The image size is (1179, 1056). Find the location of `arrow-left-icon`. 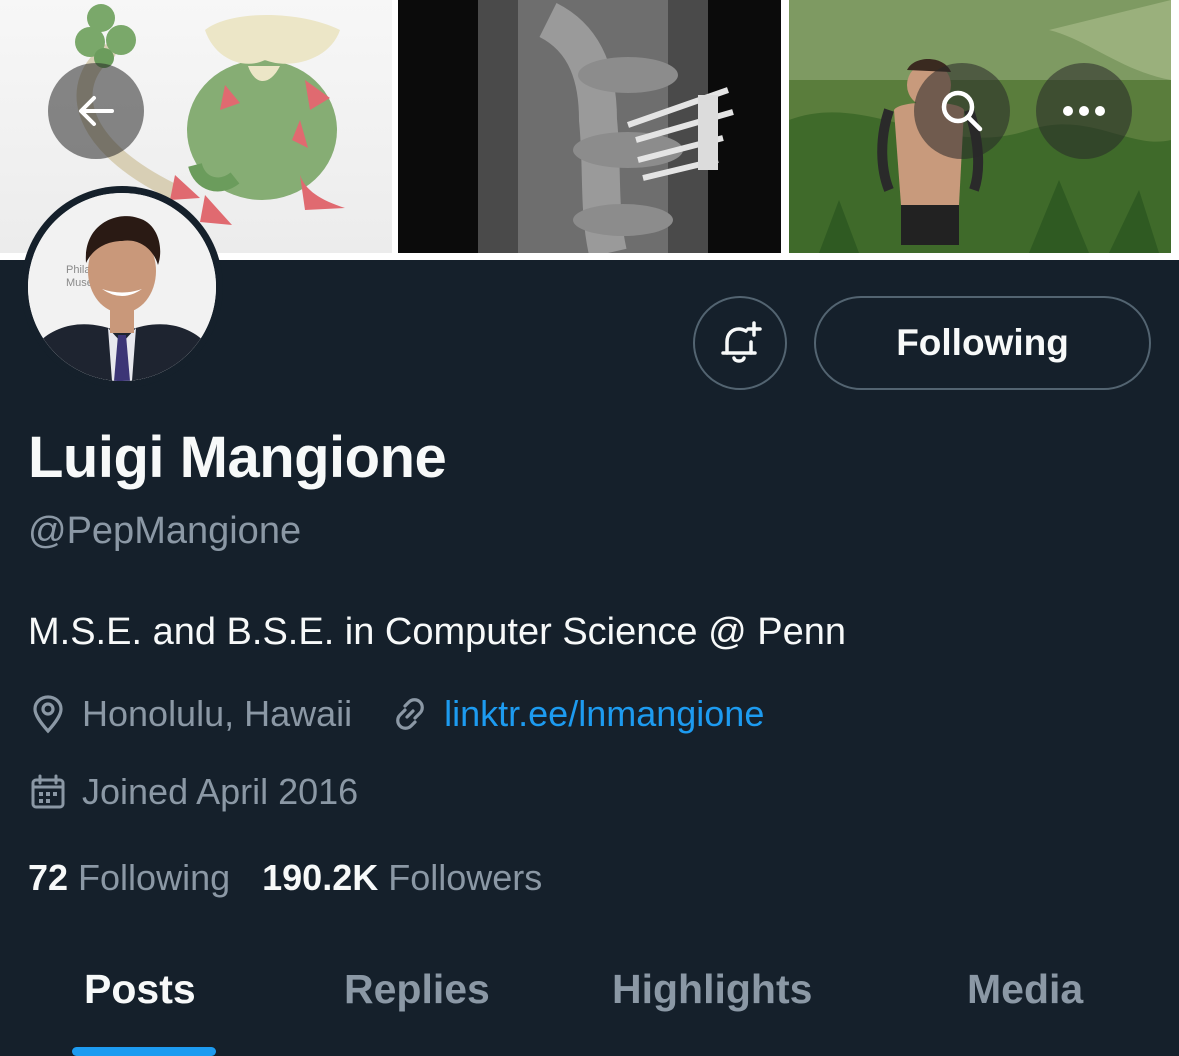

arrow-left-icon is located at coordinates (96, 111).